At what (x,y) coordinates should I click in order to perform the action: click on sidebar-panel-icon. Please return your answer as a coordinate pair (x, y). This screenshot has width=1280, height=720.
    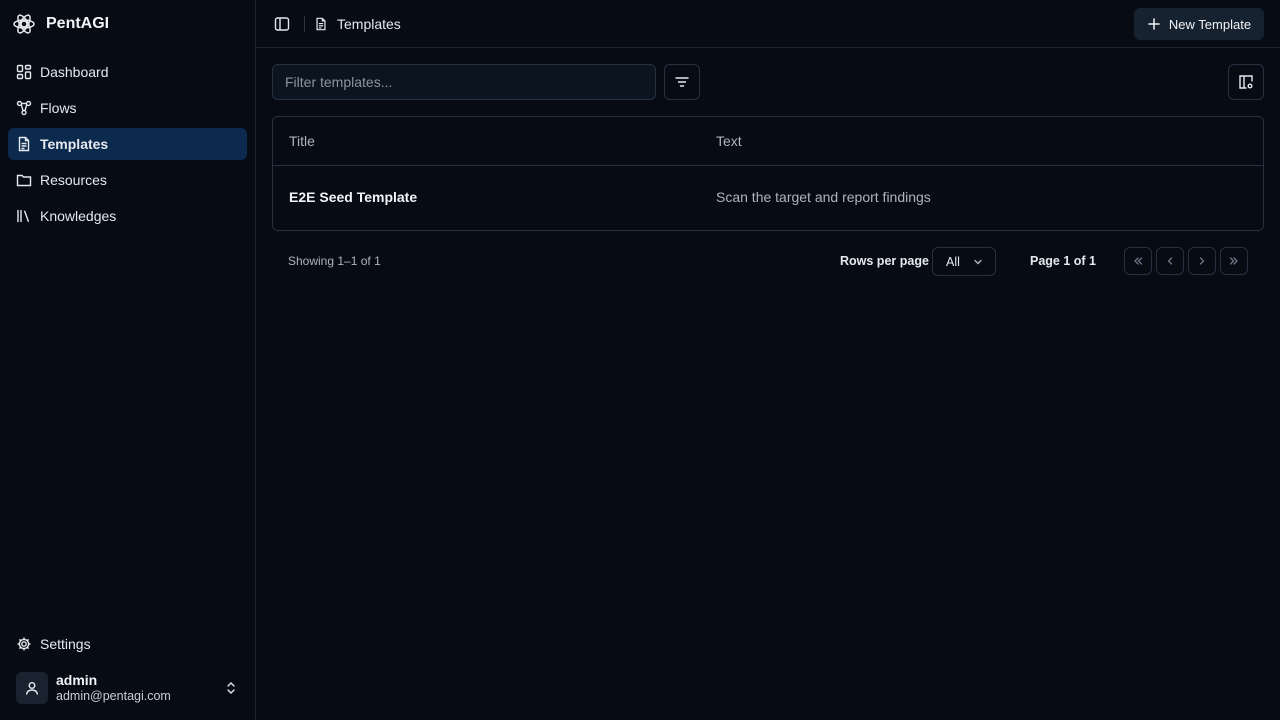
    Looking at the image, I should click on (282, 24).